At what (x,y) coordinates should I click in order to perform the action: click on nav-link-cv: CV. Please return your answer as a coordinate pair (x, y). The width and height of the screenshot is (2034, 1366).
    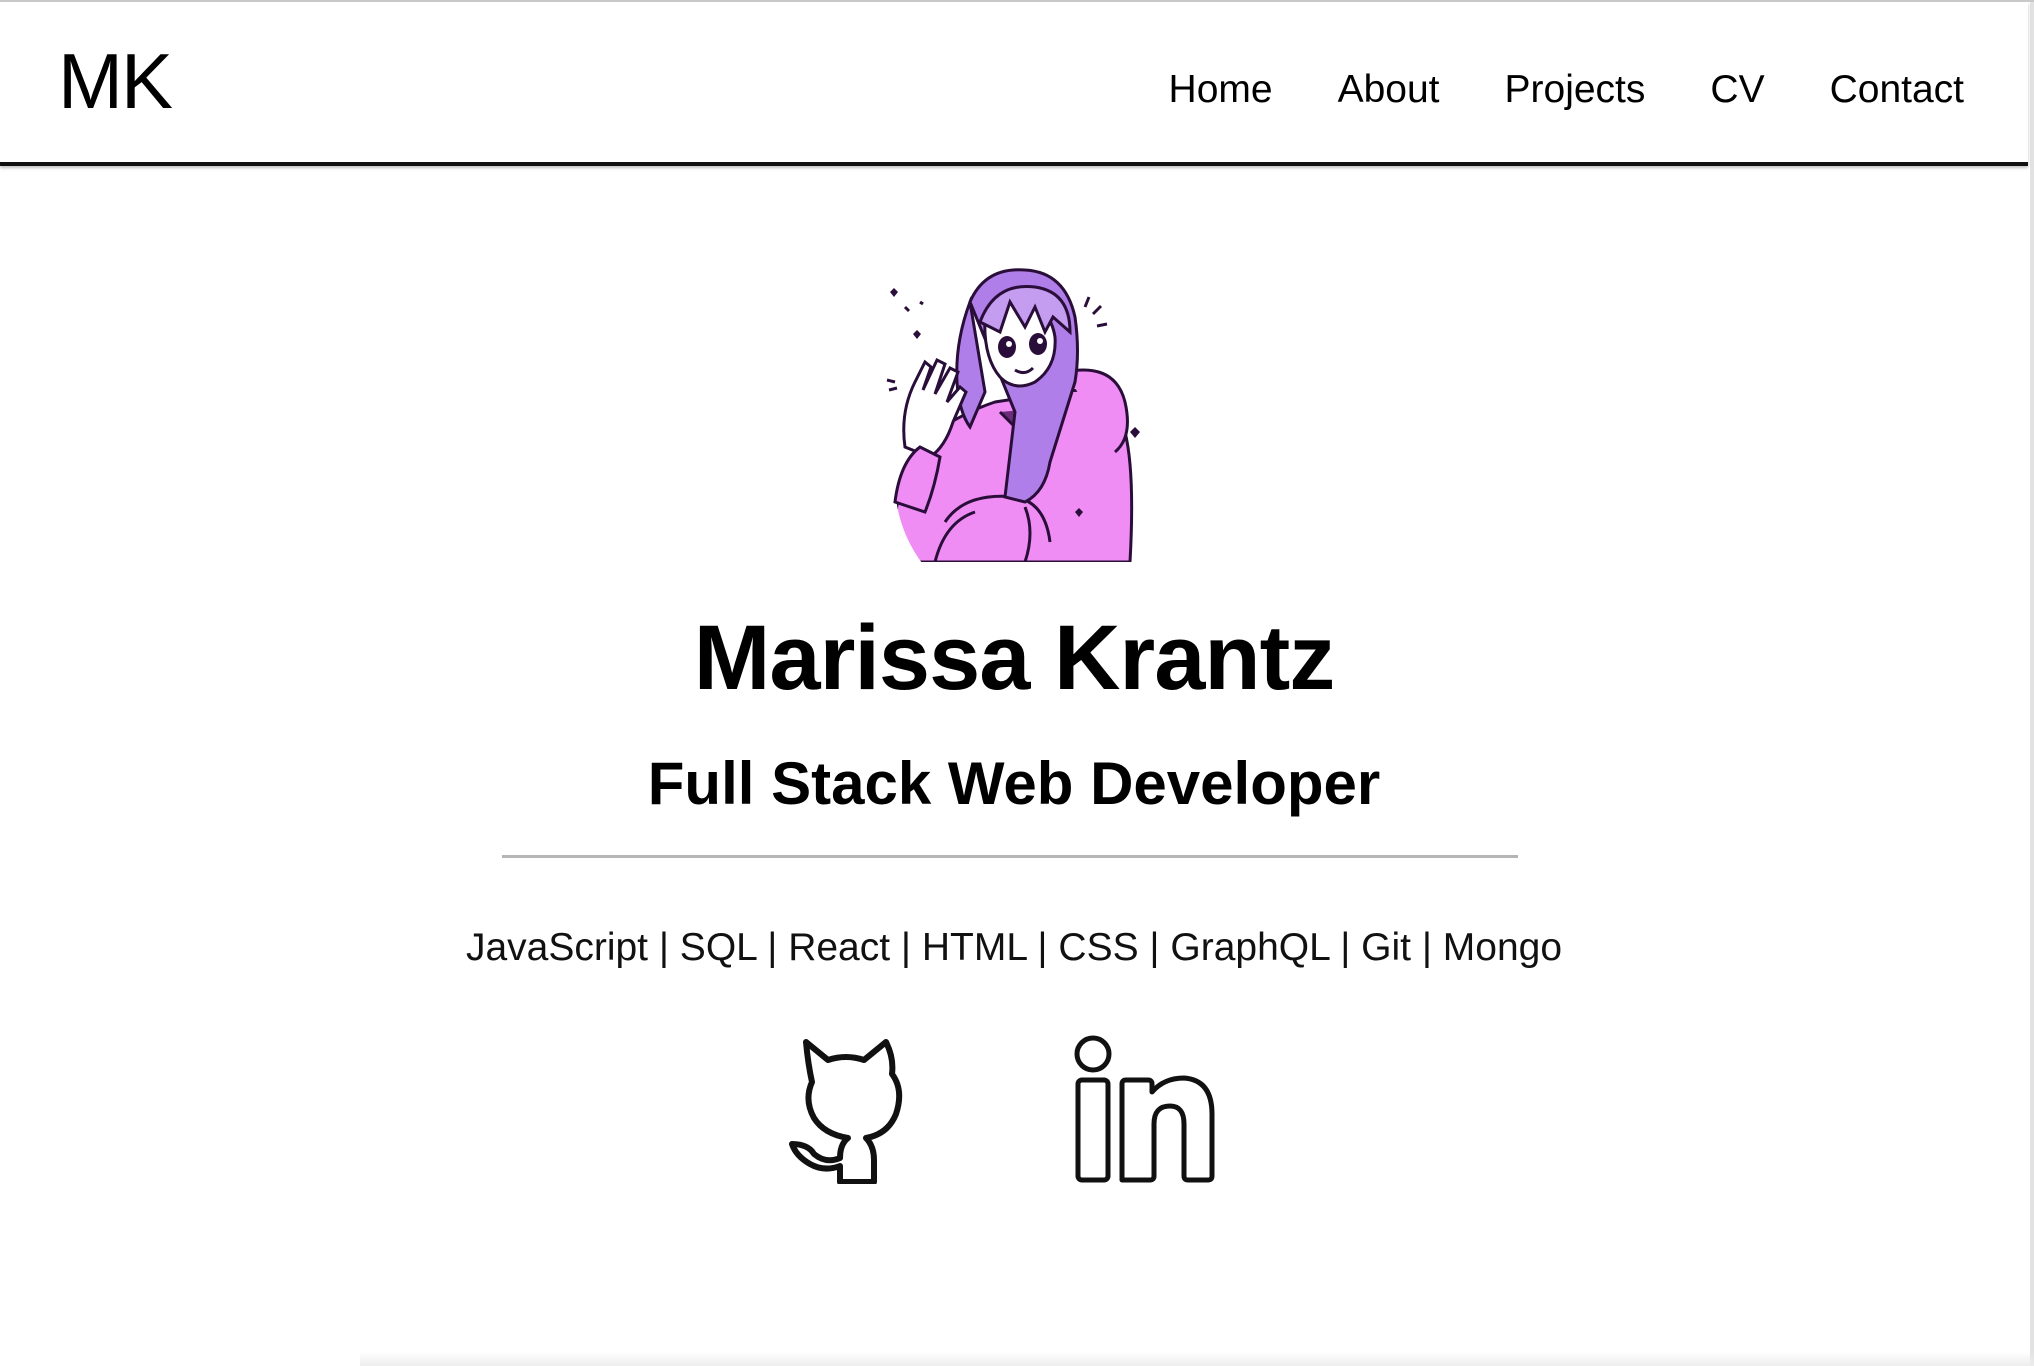
    Looking at the image, I should click on (1737, 89).